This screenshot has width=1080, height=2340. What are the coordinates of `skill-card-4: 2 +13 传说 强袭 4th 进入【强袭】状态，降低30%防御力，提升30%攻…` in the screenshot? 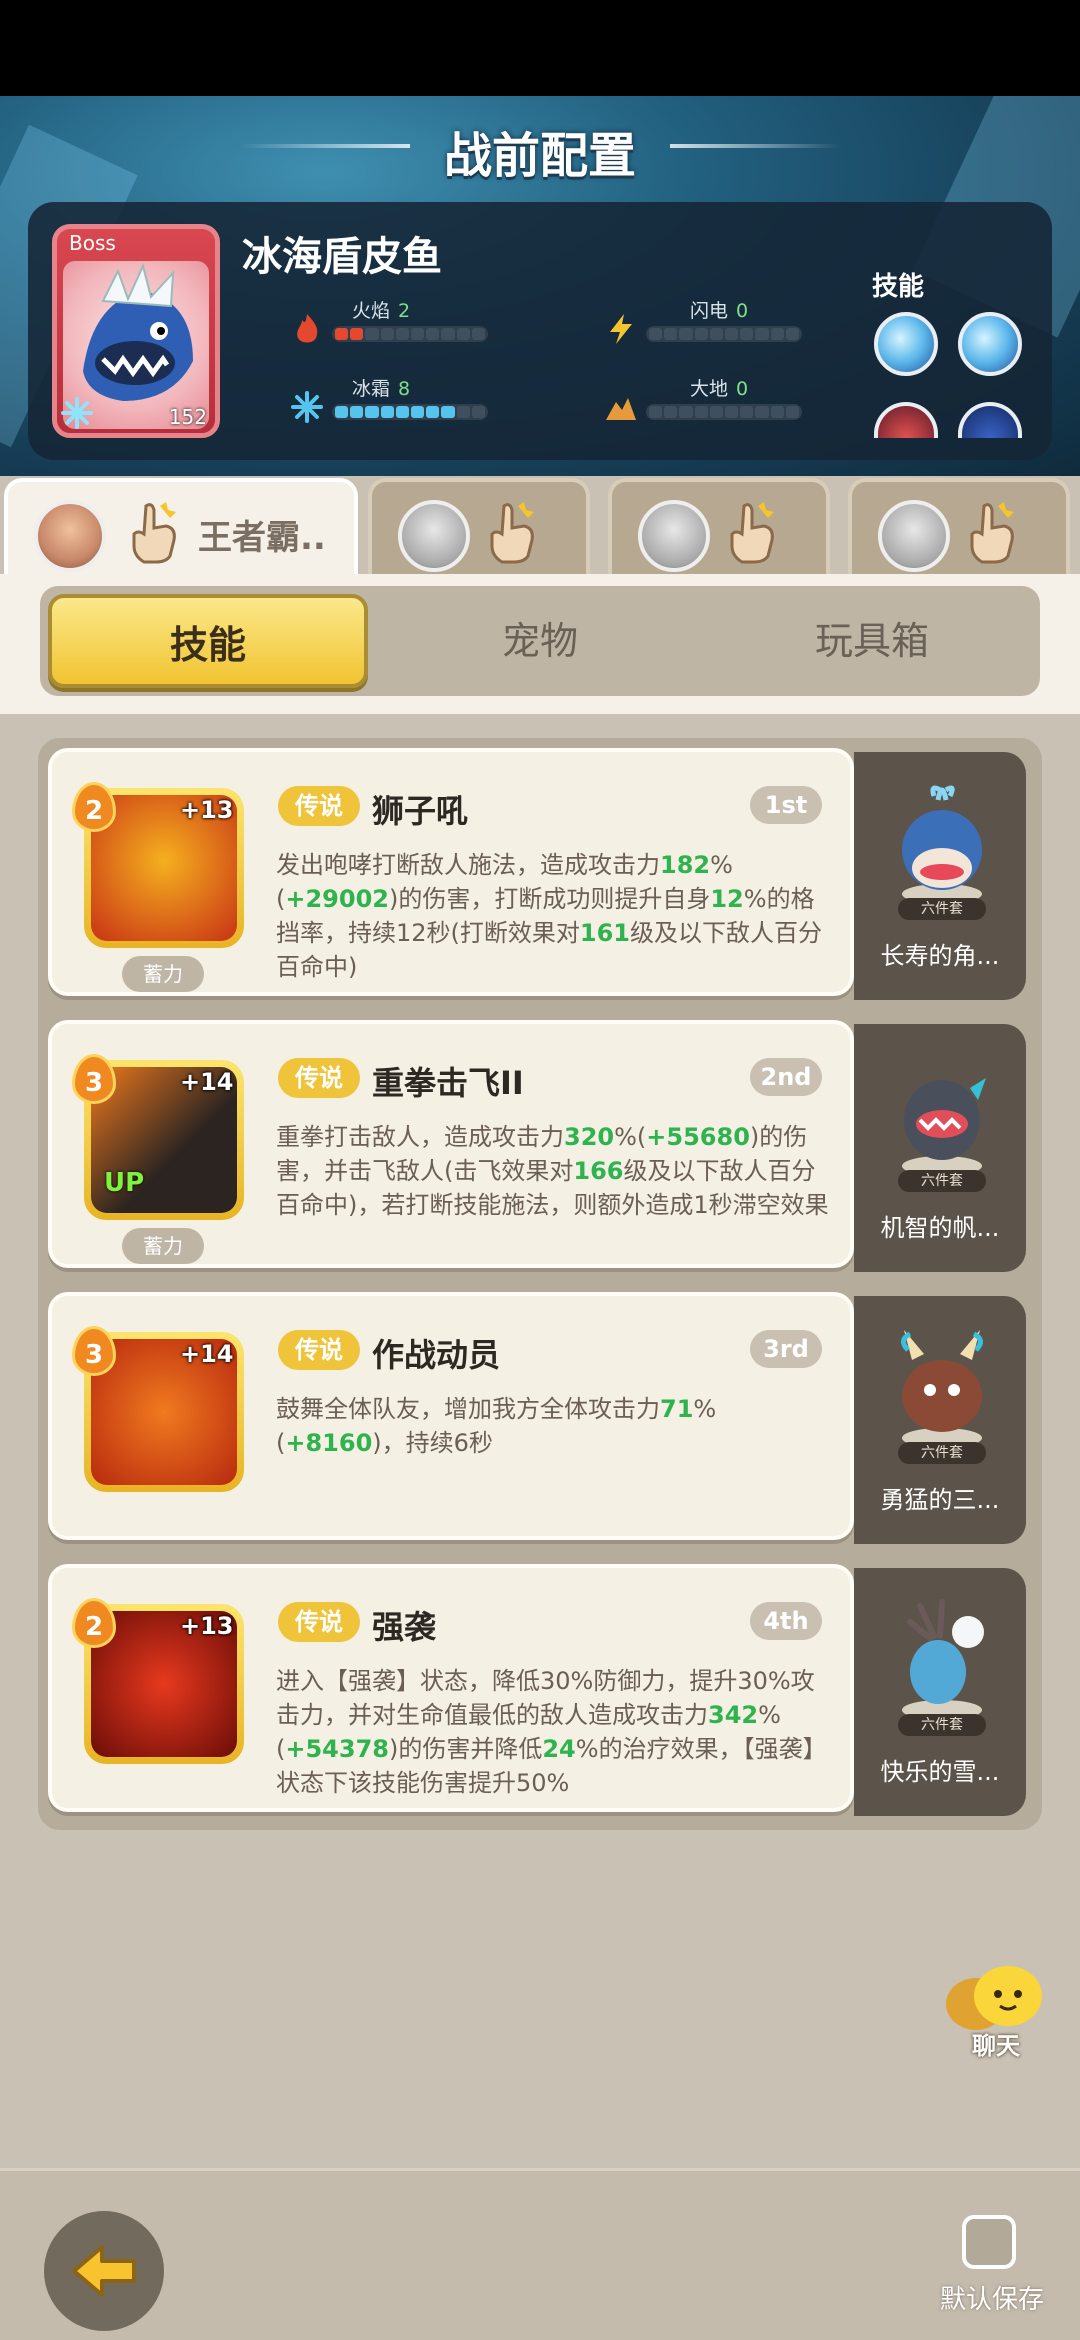 It's located at (451, 1688).